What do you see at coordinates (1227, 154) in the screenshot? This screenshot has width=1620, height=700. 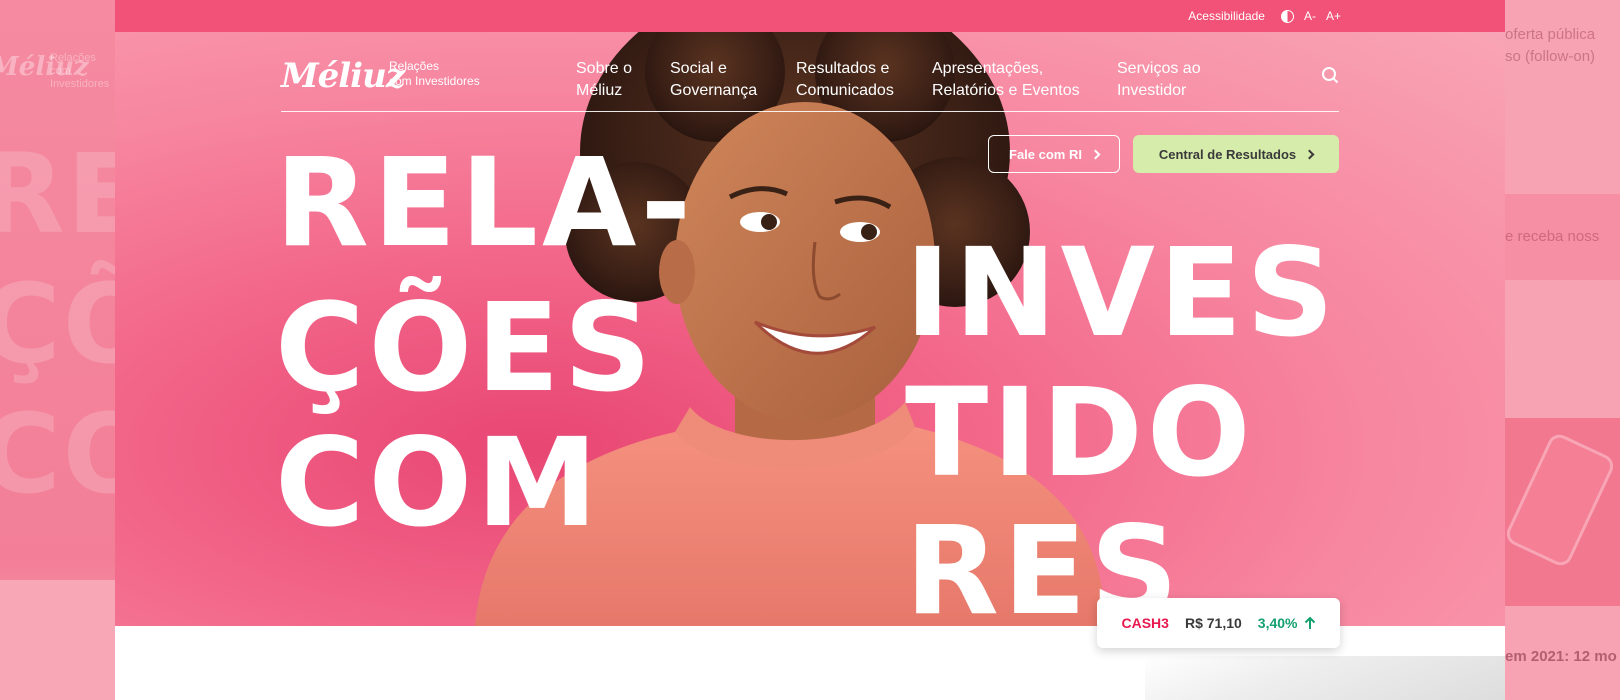 I see `results-center-label: Central de Resultados` at bounding box center [1227, 154].